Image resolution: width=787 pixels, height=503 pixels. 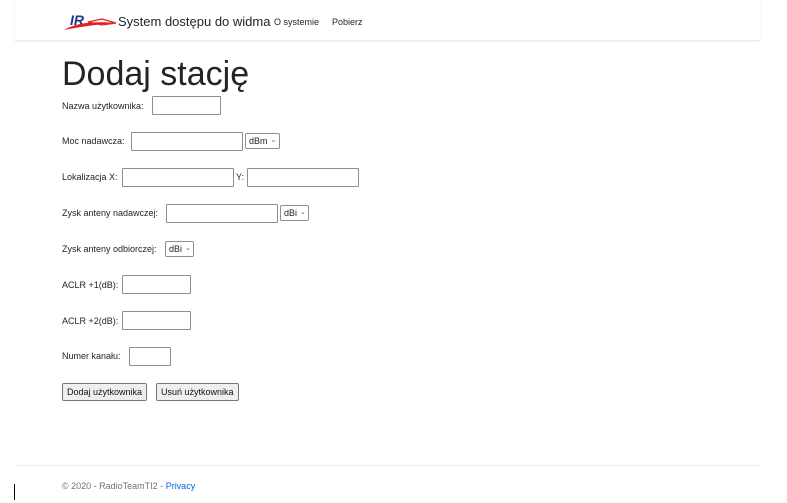 What do you see at coordinates (103, 106) in the screenshot?
I see `user-name-label: Nazwa użytkownika:` at bounding box center [103, 106].